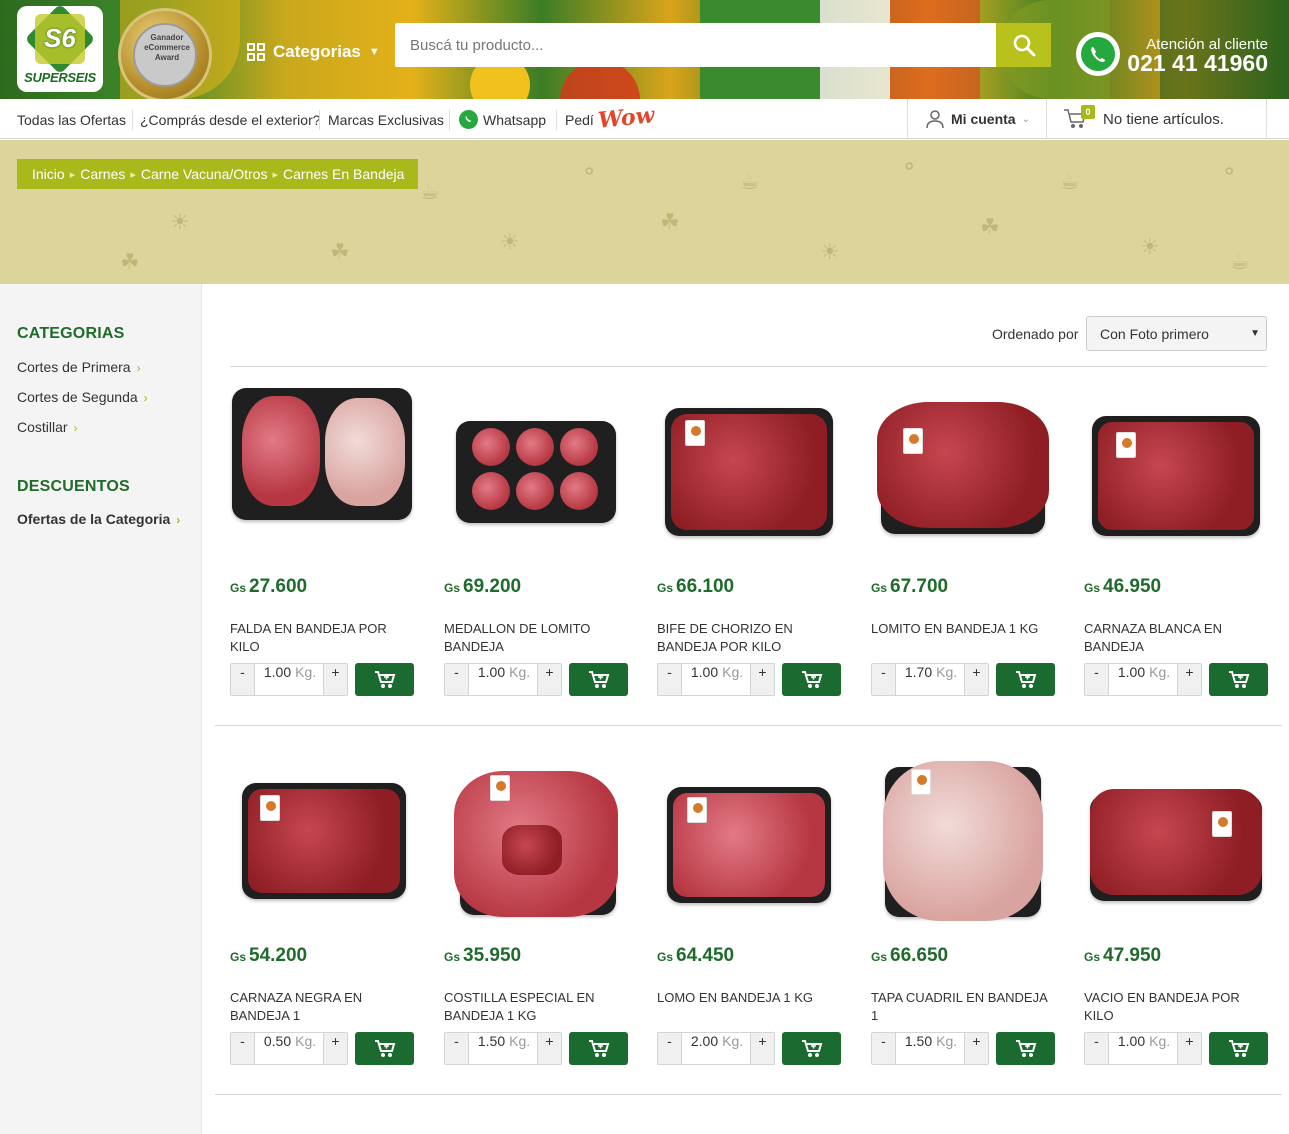  I want to click on quantity-stepper: -1.00 Kg. +, so click(1143, 679).